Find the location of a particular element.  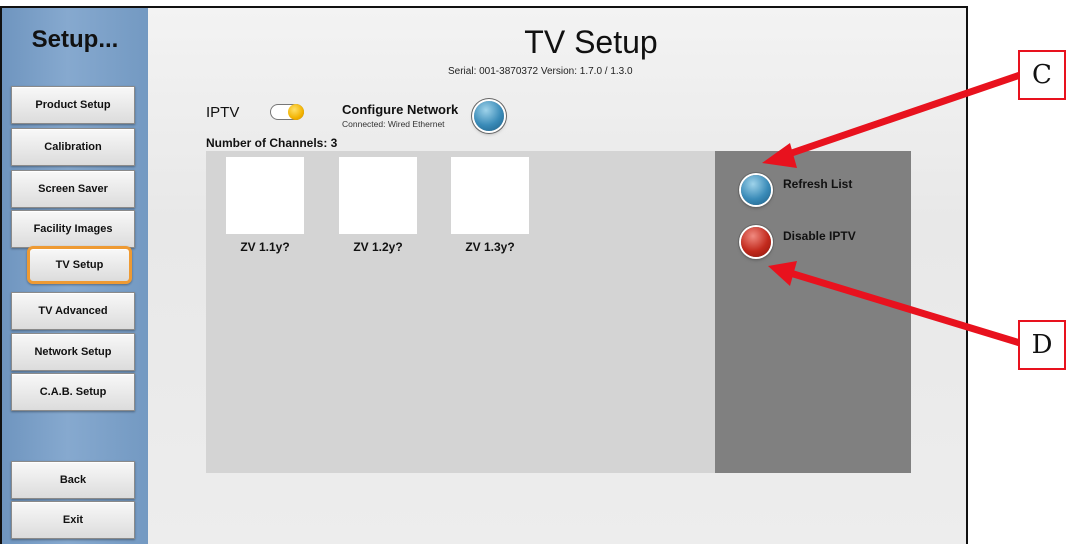

callout-d: D is located at coordinates (1042, 345).